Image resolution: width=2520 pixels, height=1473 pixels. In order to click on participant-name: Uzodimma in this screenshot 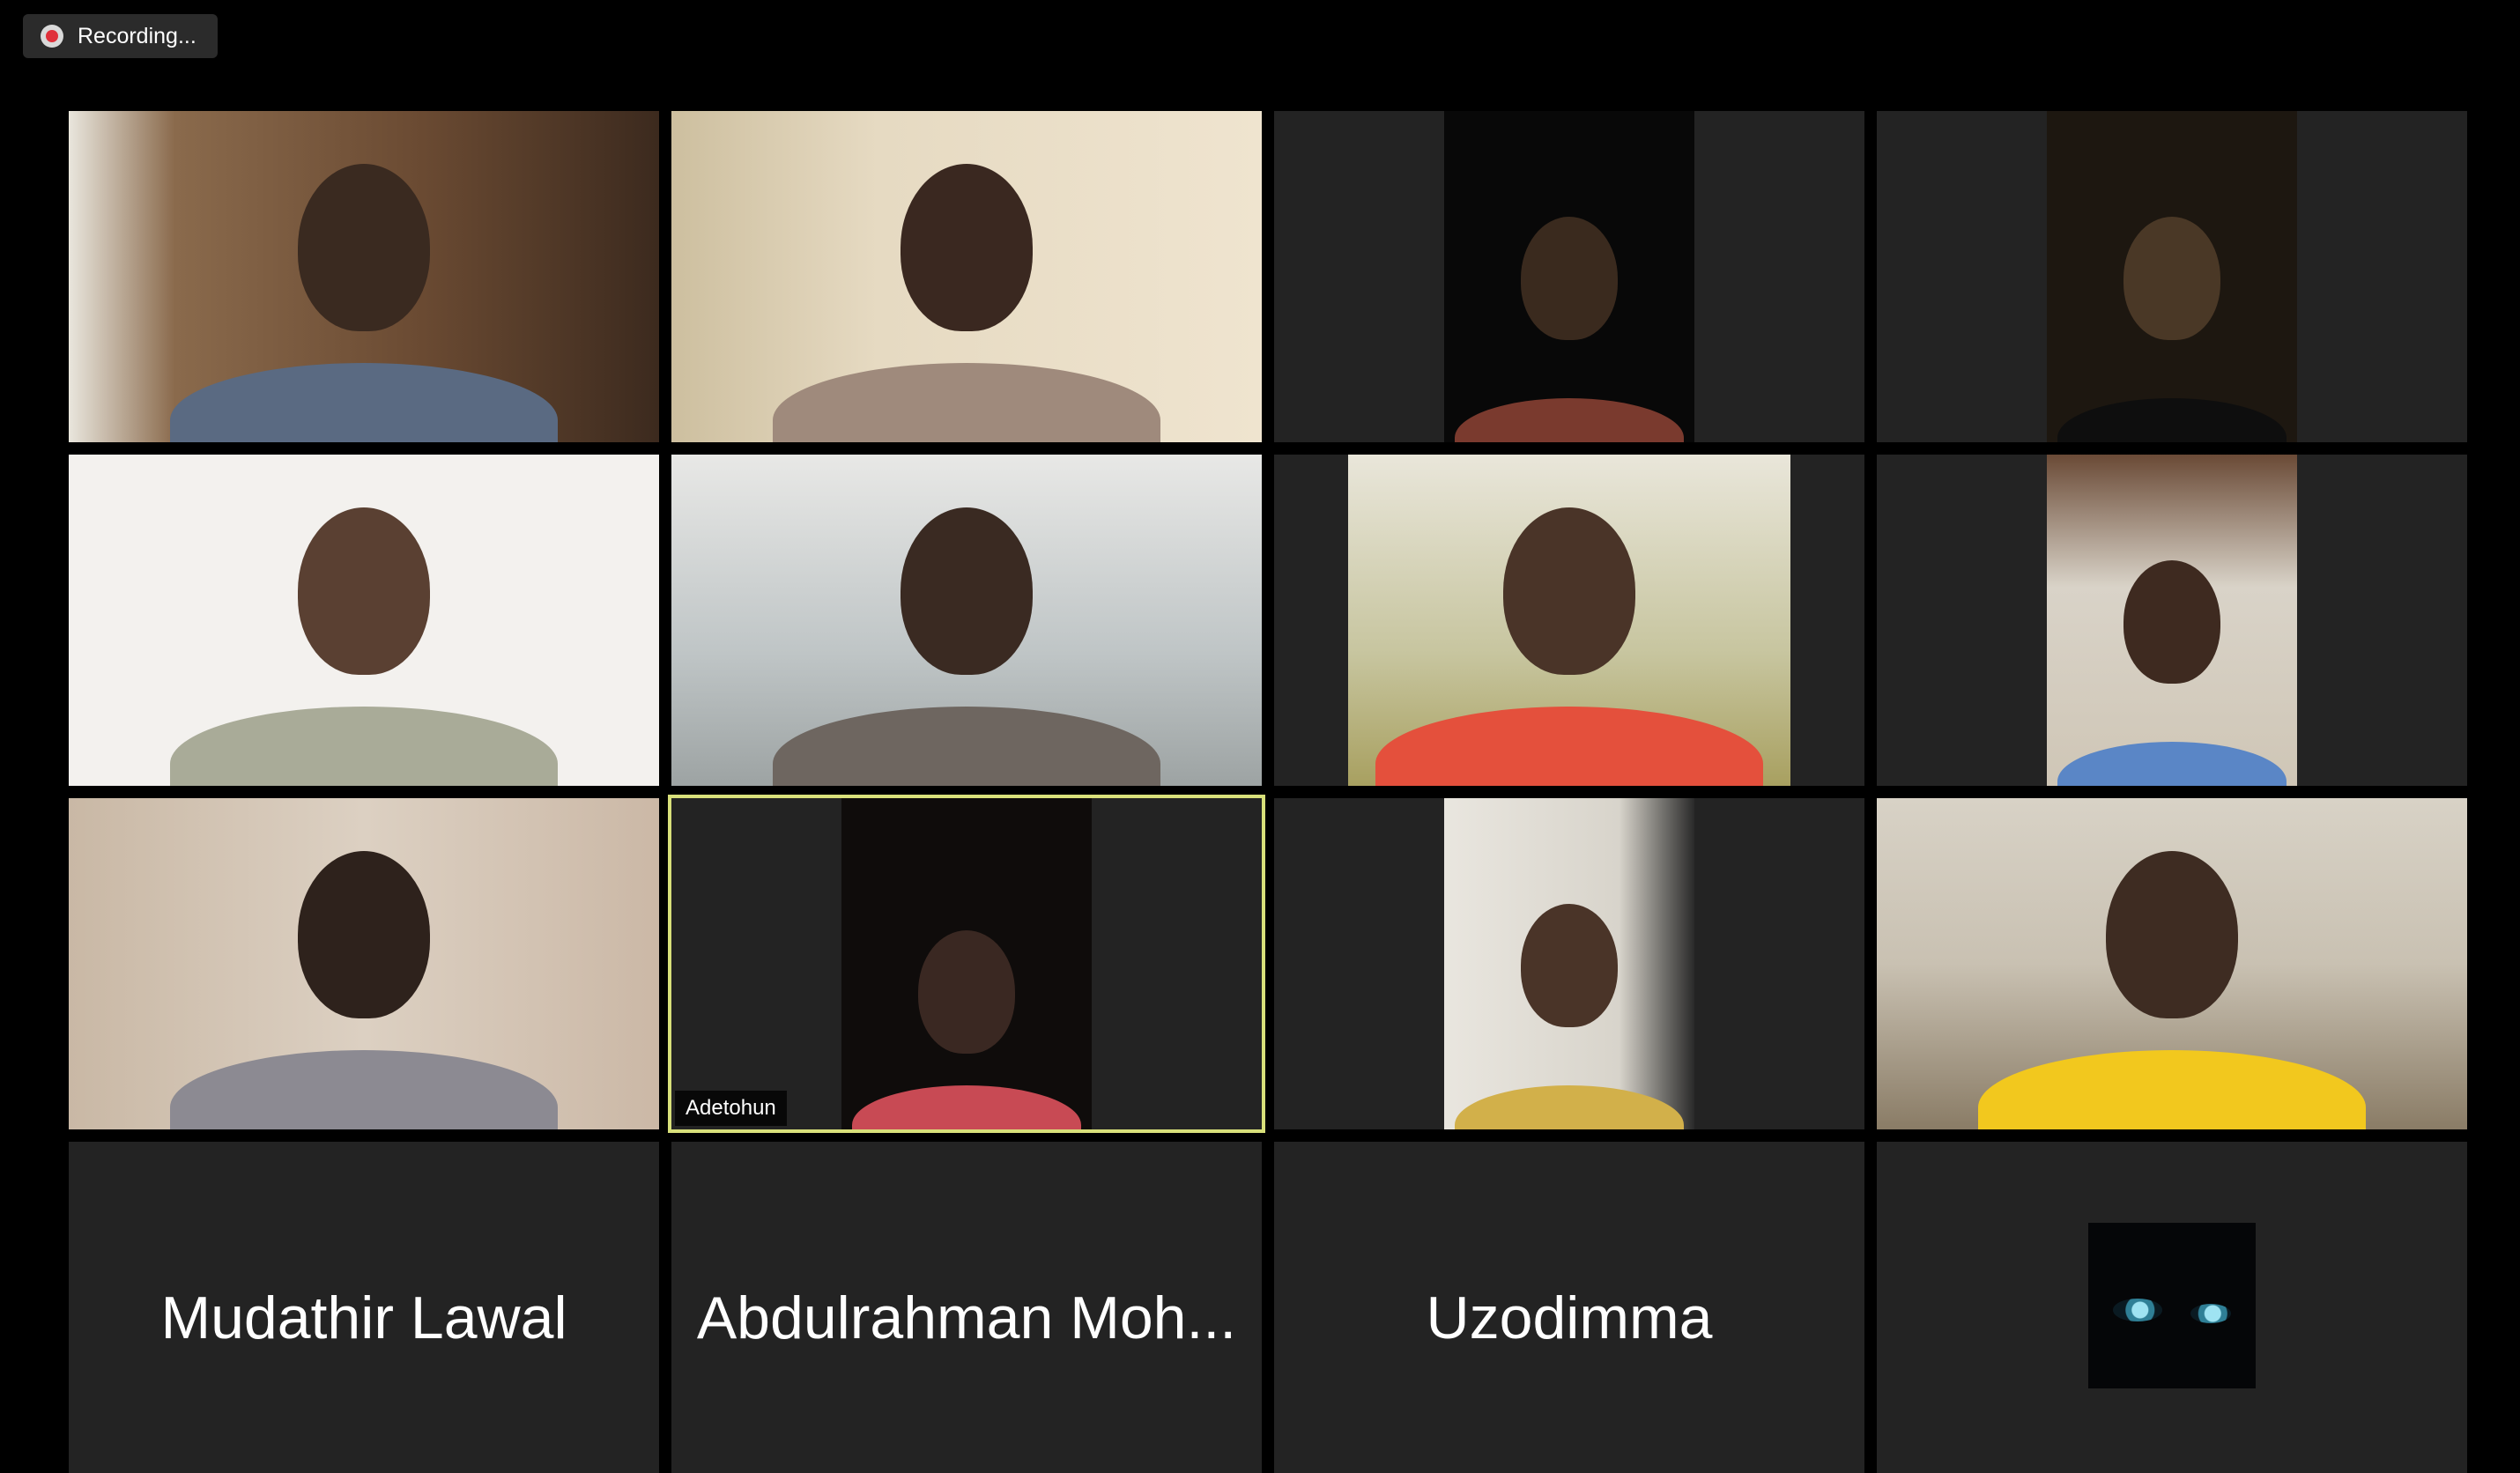, I will do `click(1569, 1317)`.